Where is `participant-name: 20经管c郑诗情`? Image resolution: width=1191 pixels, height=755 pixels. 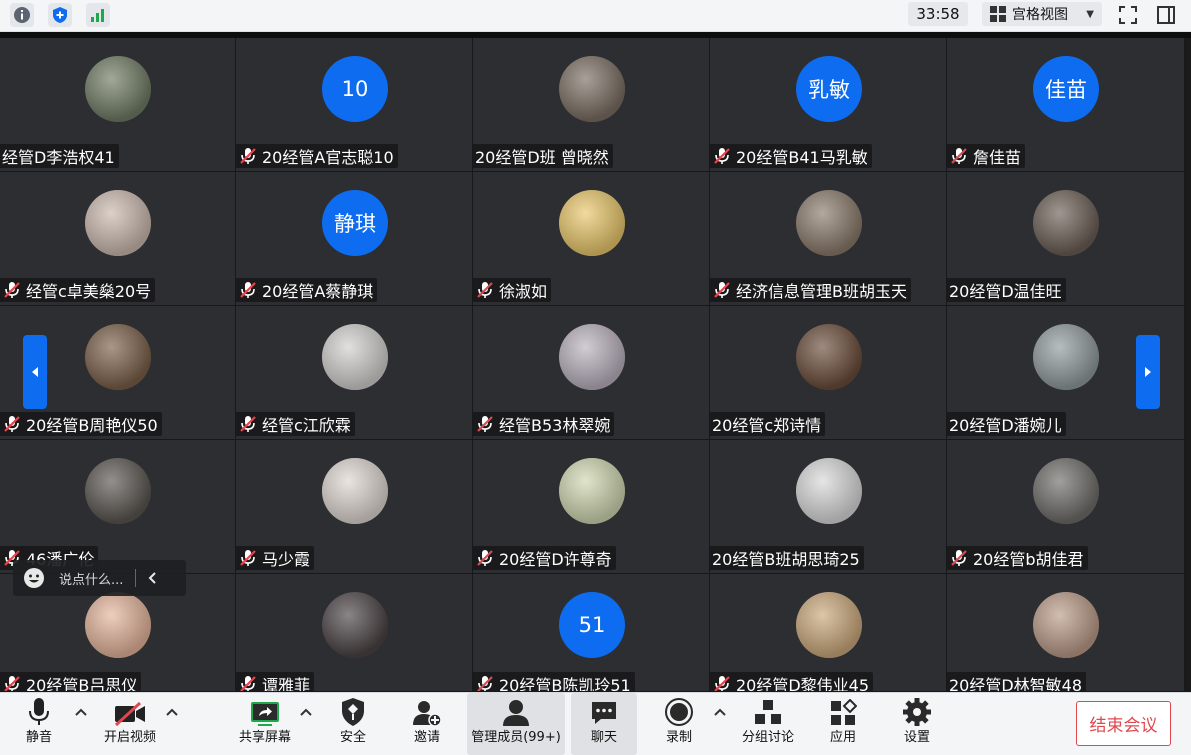 participant-name: 20经管c郑诗情 is located at coordinates (767, 425).